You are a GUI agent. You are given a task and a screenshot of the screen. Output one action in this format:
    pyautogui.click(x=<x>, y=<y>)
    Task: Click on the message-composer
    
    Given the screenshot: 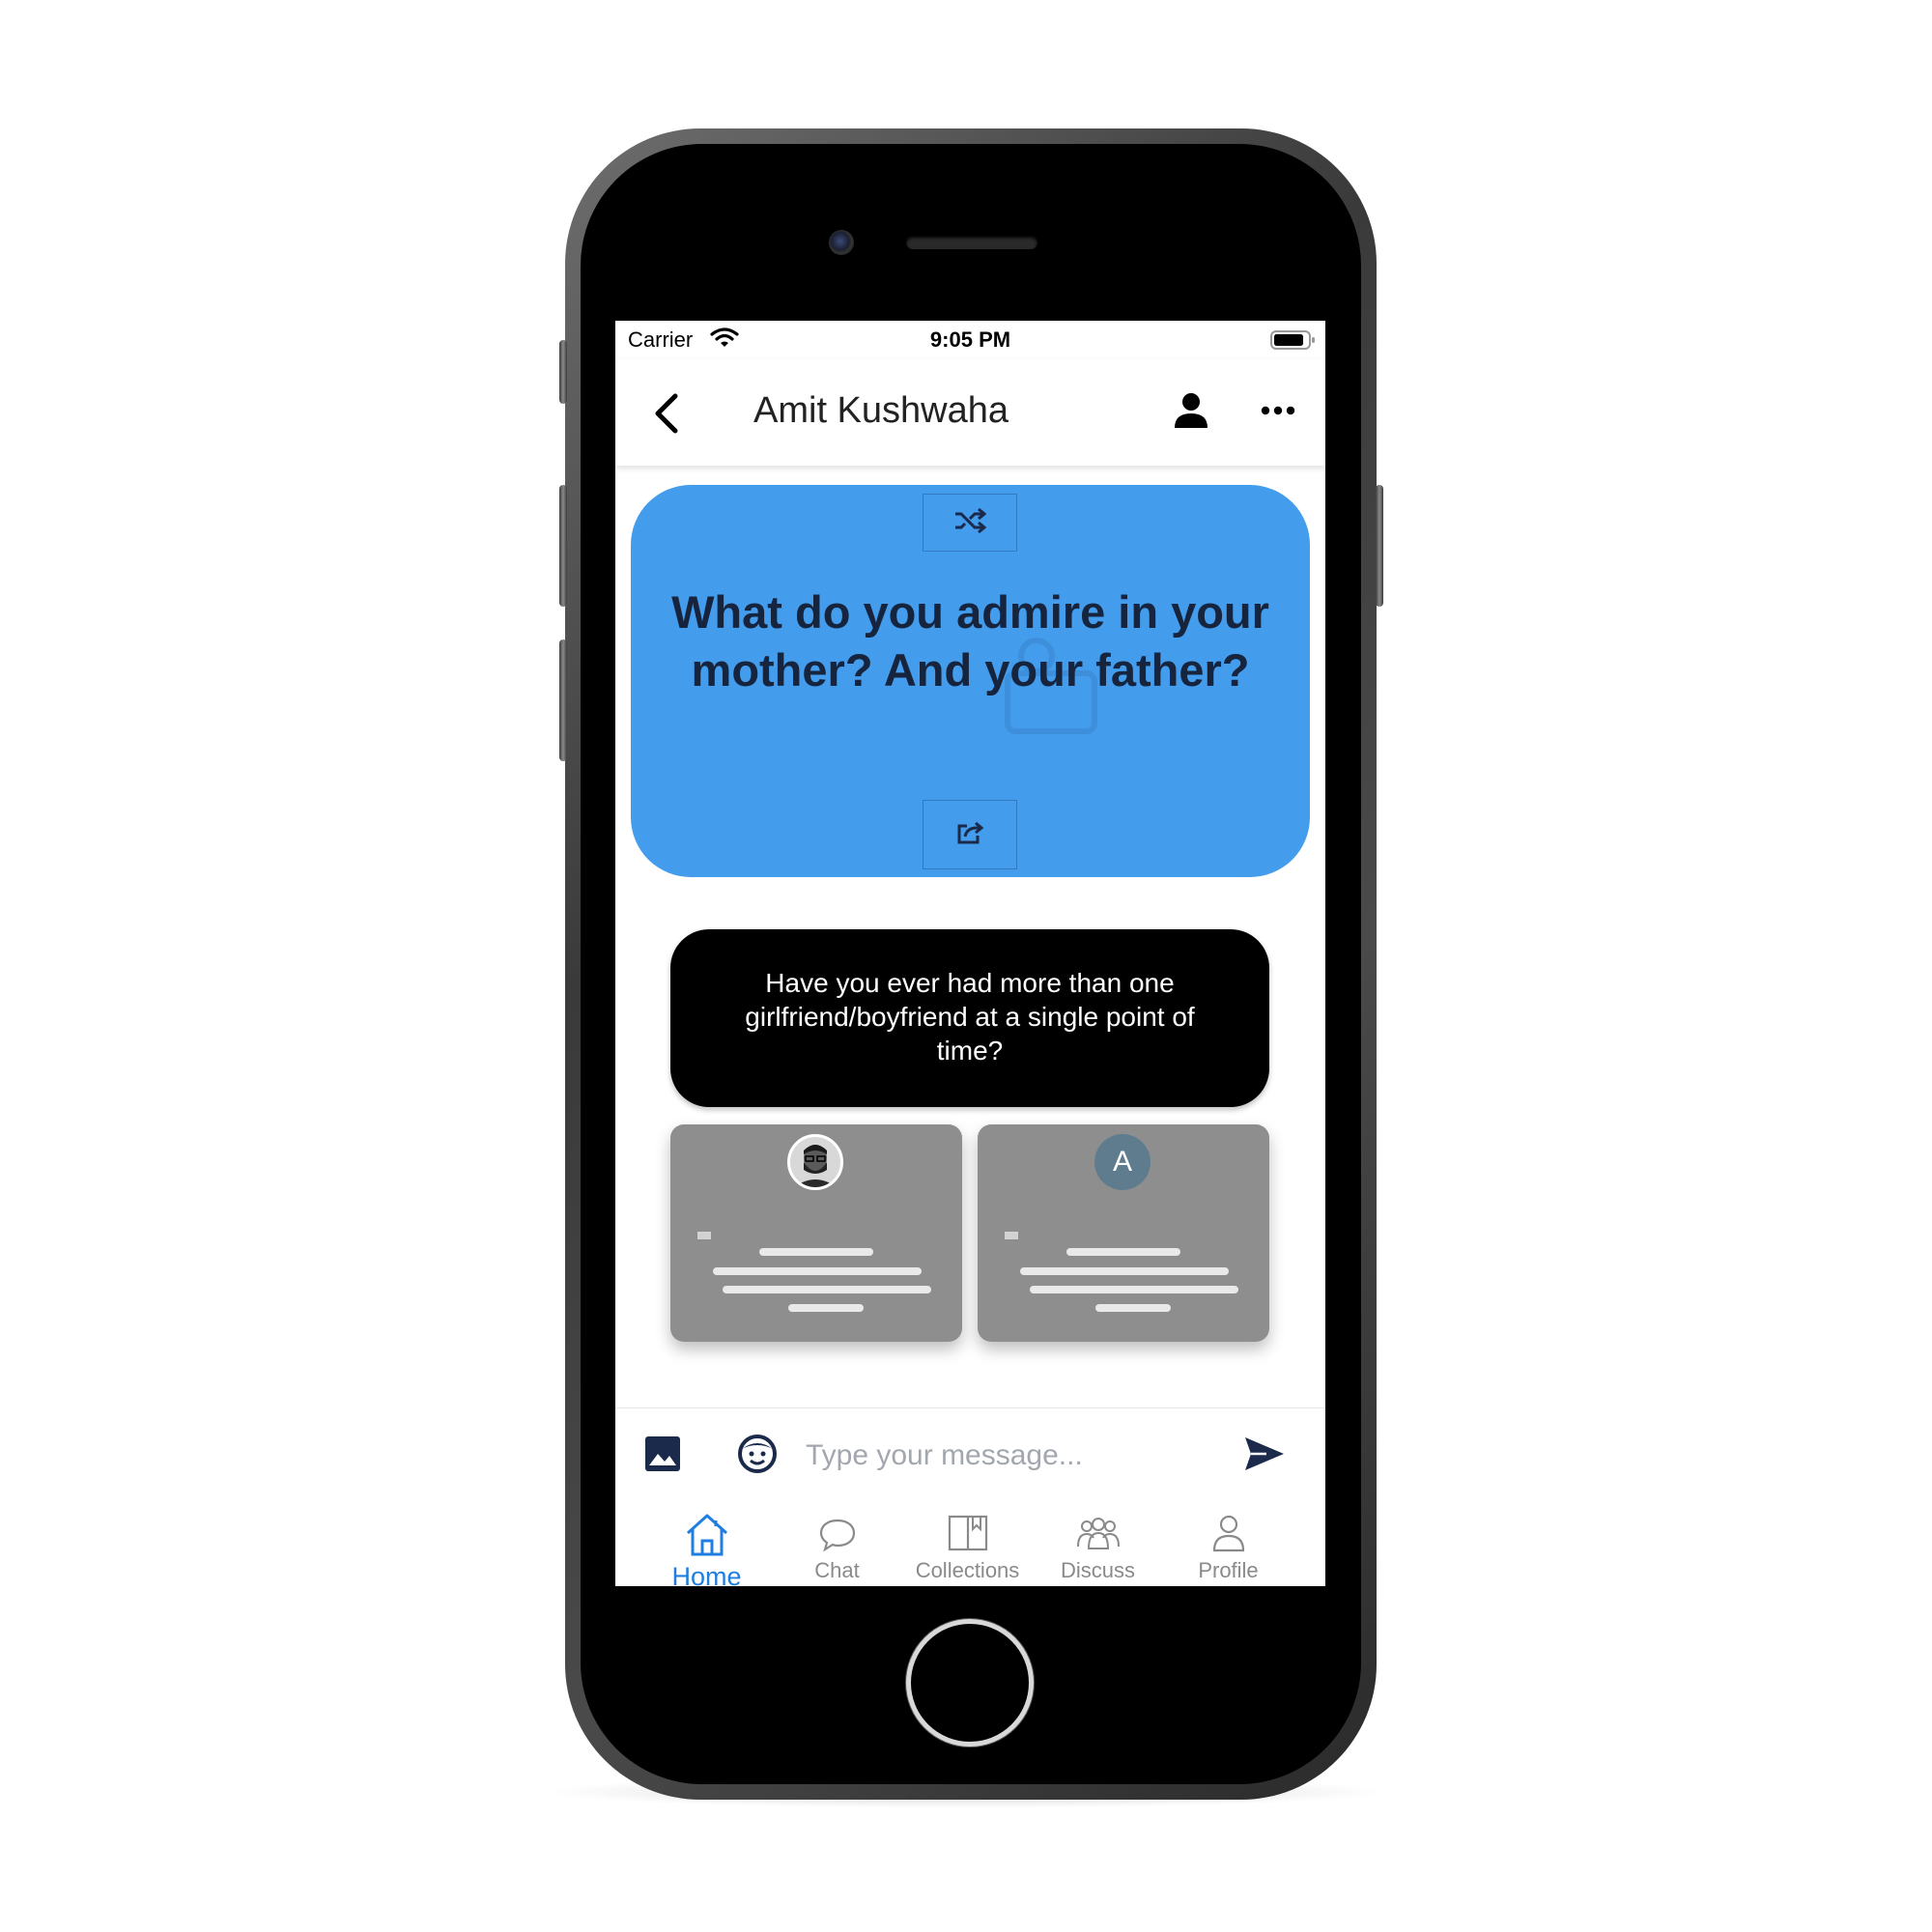 What is the action you would take?
    pyautogui.click(x=970, y=1455)
    